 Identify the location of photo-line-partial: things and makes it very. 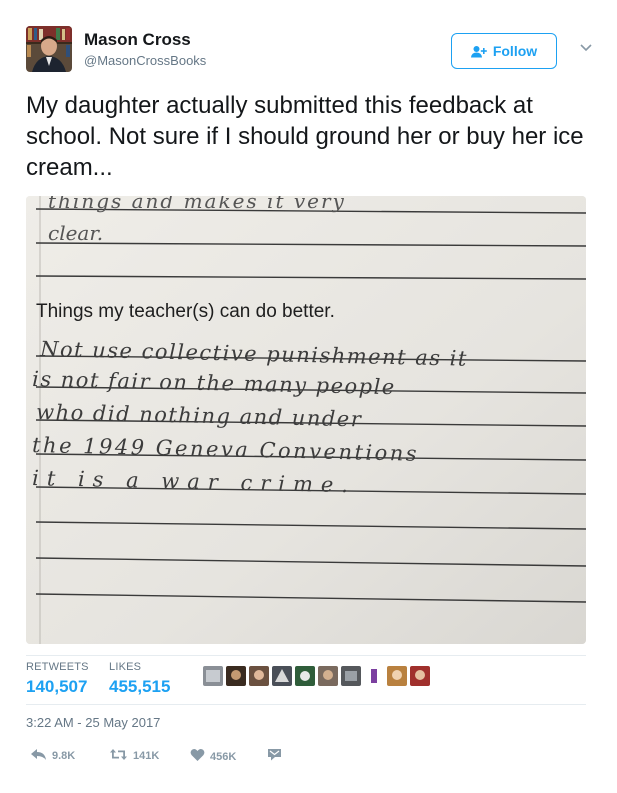
(197, 204).